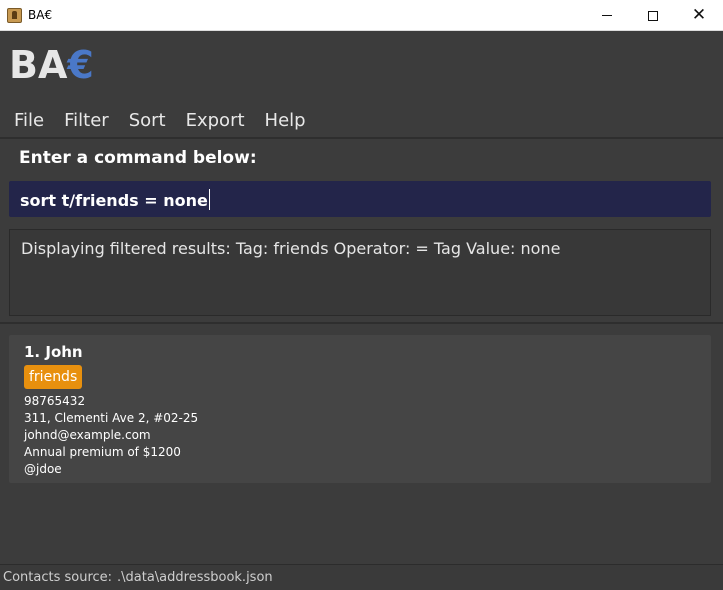 The width and height of the screenshot is (723, 590). What do you see at coordinates (147, 120) in the screenshot?
I see `menu-sort: Sort` at bounding box center [147, 120].